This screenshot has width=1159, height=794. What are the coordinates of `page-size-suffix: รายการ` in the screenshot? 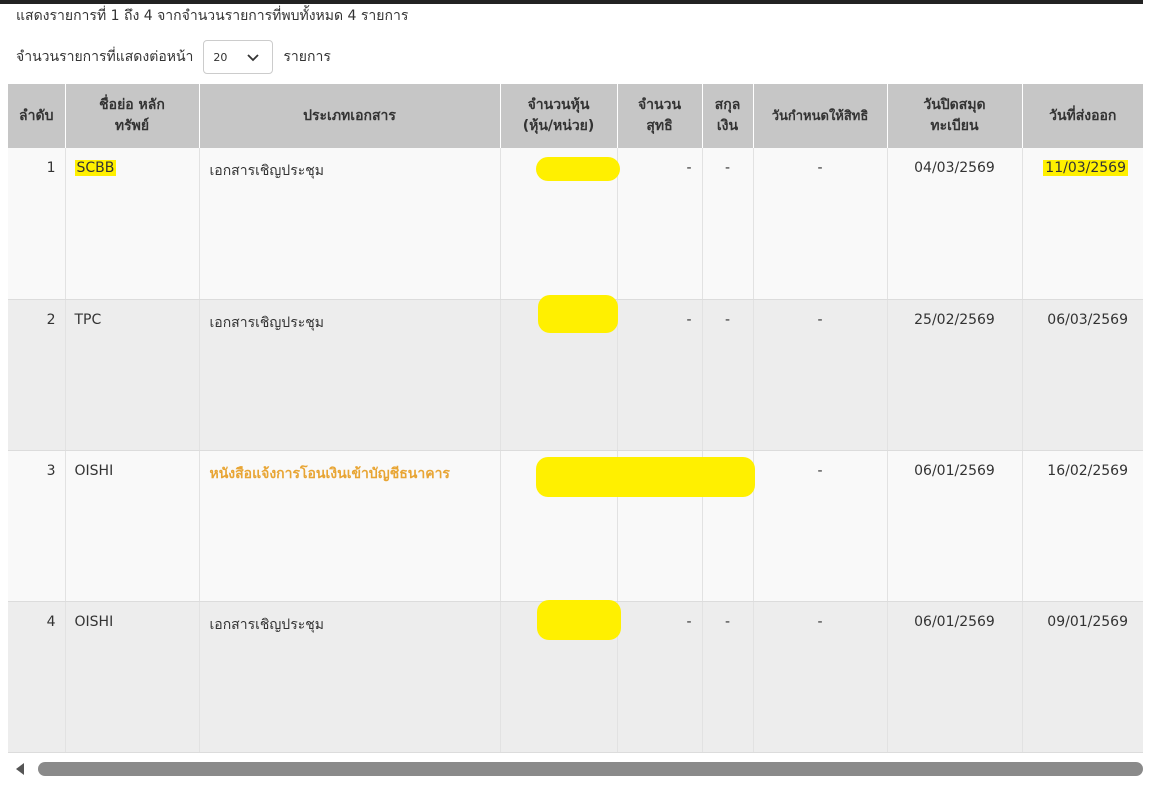 It's located at (307, 57).